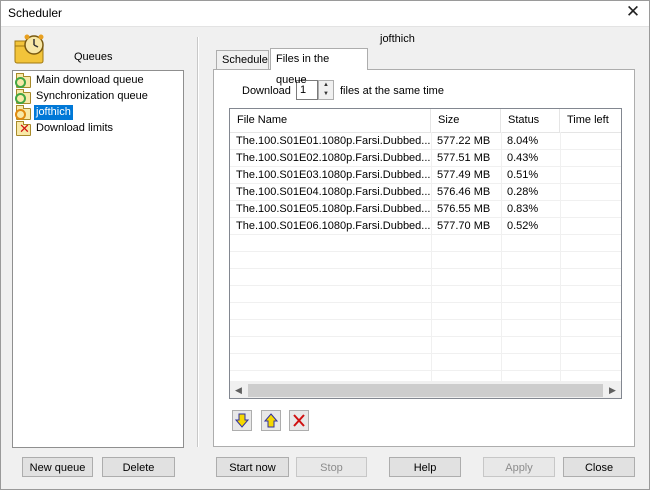  I want to click on start-now-button: Start now, so click(252, 467).